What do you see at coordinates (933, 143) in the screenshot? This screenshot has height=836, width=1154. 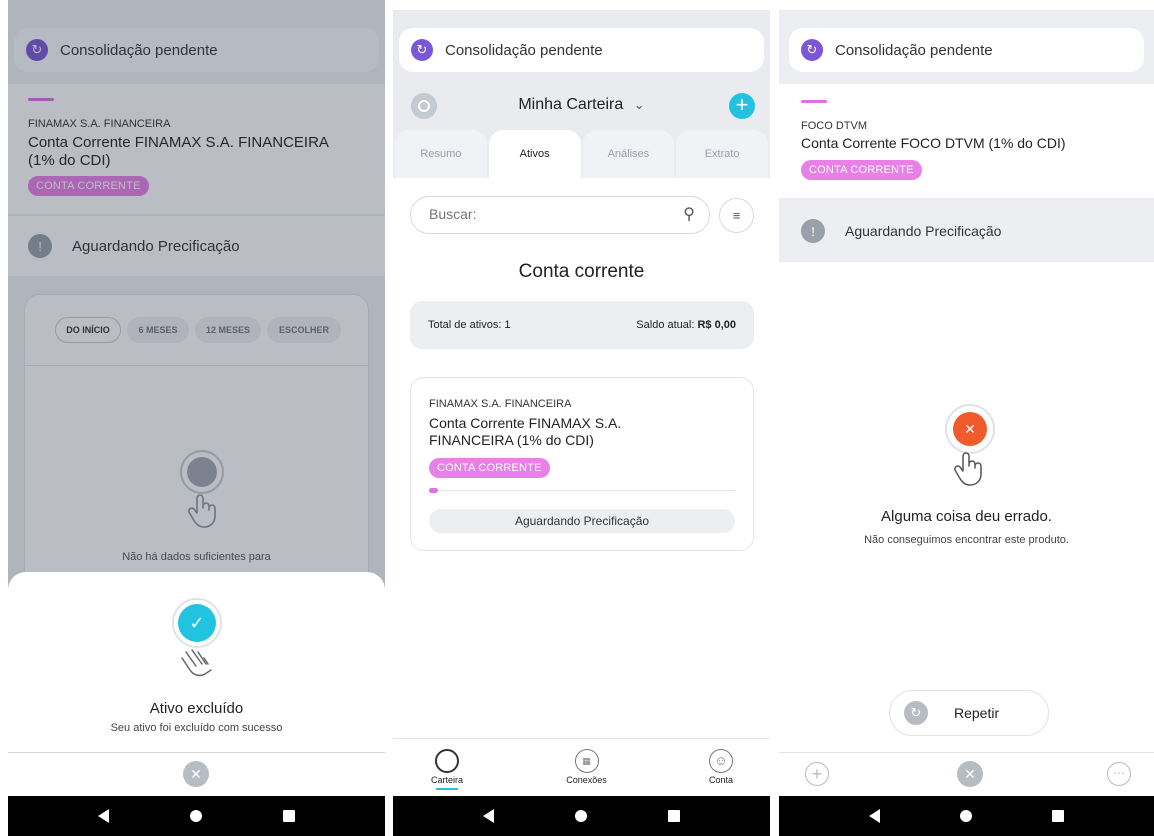 I see `account-title: Conta Corrente FOCO DTVM (1% do CDI)` at bounding box center [933, 143].